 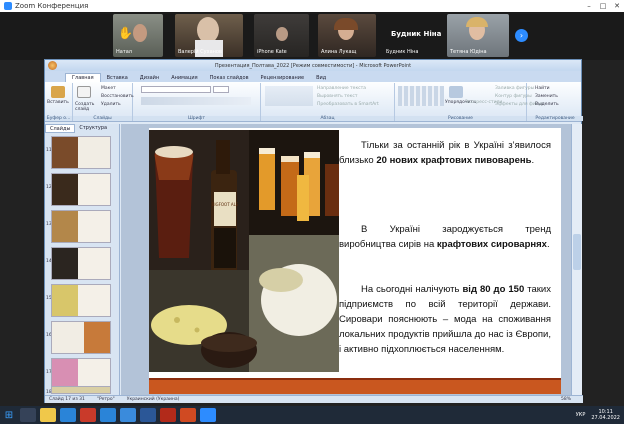 What do you see at coordinates (52, 6) in the screenshot?
I see `zoom-window-title: Zoom Конференция` at bounding box center [52, 6].